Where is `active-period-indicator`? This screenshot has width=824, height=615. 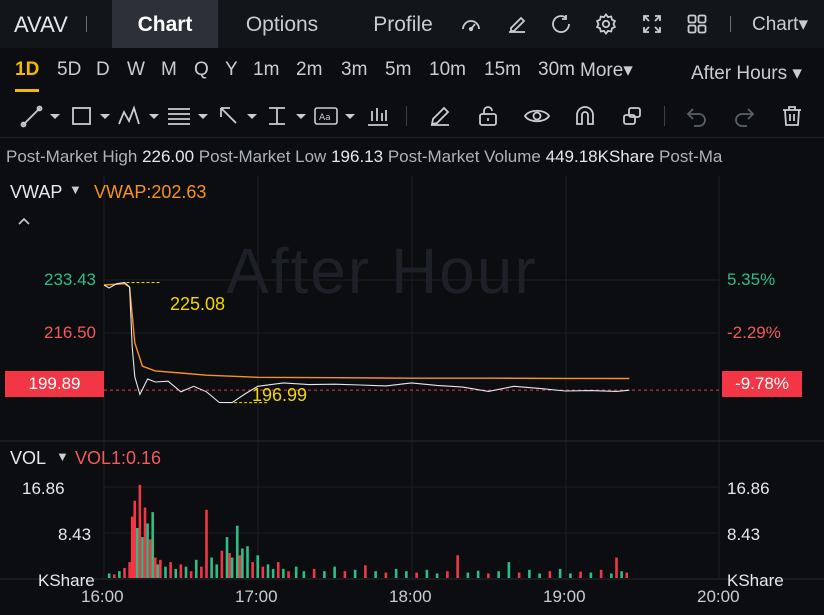
active-period-indicator is located at coordinates (27, 90).